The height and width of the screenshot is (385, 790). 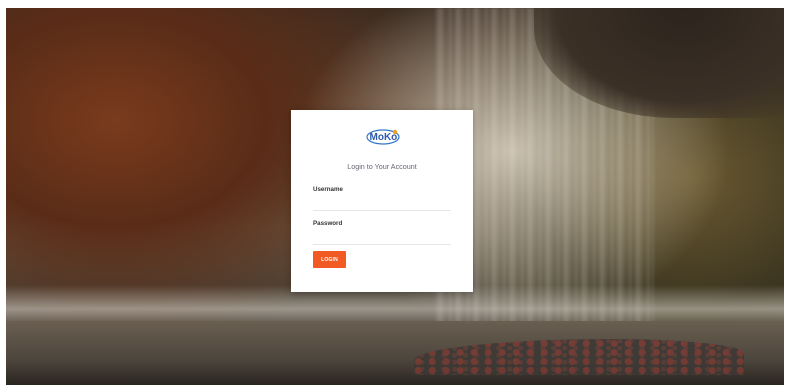 I want to click on login-button: LOGIN, so click(x=329, y=259).